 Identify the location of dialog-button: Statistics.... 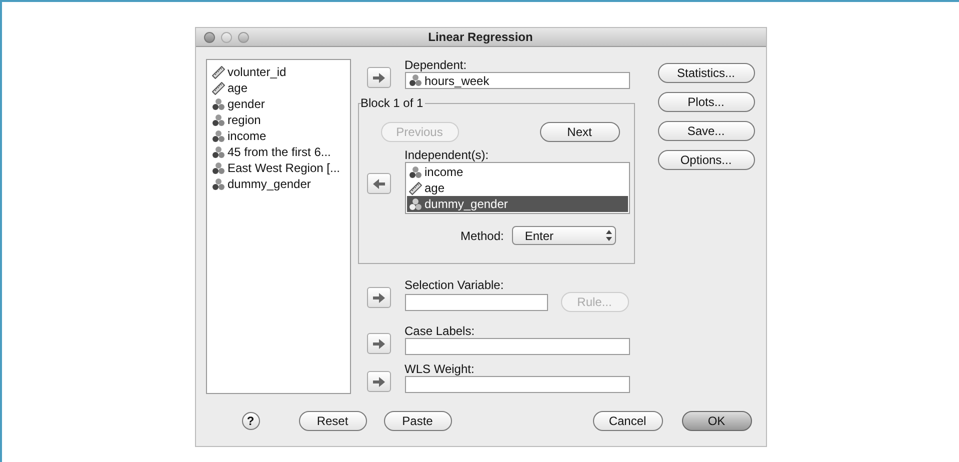
(706, 73).